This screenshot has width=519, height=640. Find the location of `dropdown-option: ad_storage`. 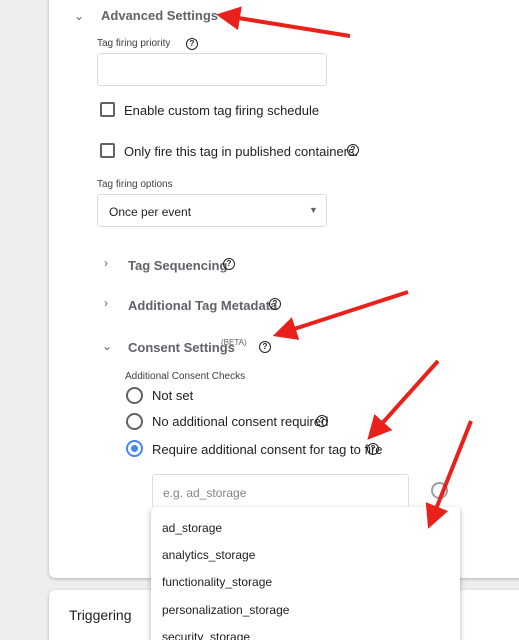

dropdown-option: ad_storage is located at coordinates (192, 528).